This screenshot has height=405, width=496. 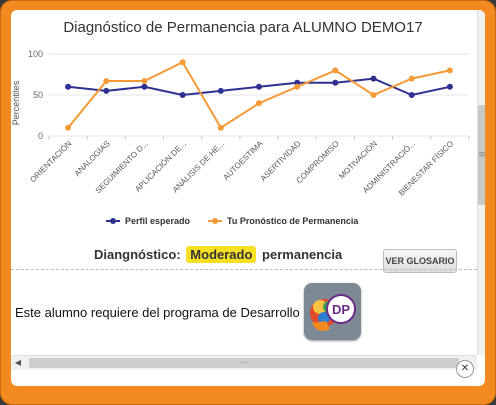 I want to click on horizontal-scrollbar: ◀ ⋯ ▶, so click(x=244, y=362).